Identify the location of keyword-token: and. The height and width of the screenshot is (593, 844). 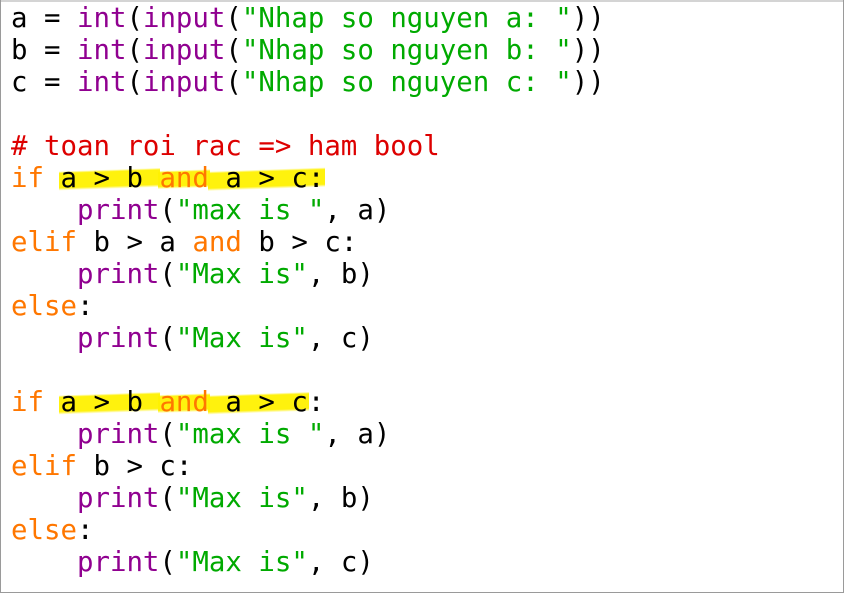
(217, 242).